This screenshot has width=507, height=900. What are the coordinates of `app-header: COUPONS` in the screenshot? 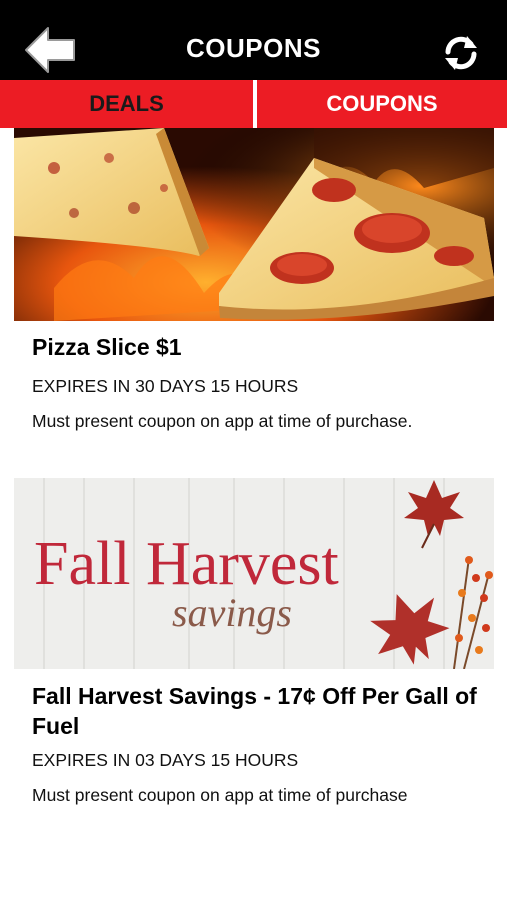 It's located at (253, 40).